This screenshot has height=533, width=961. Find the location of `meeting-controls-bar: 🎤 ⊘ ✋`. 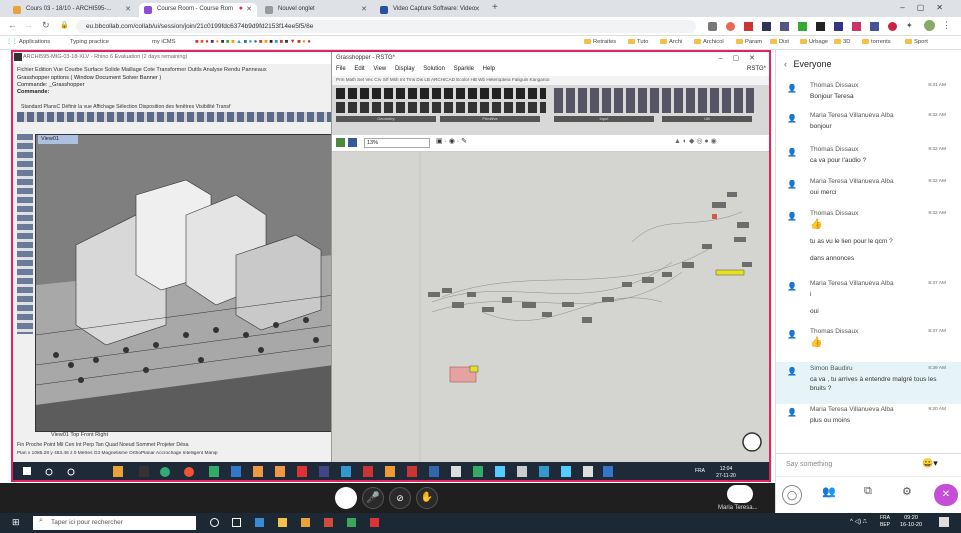

meeting-controls-bar: 🎤 ⊘ ✋ is located at coordinates (390, 498).